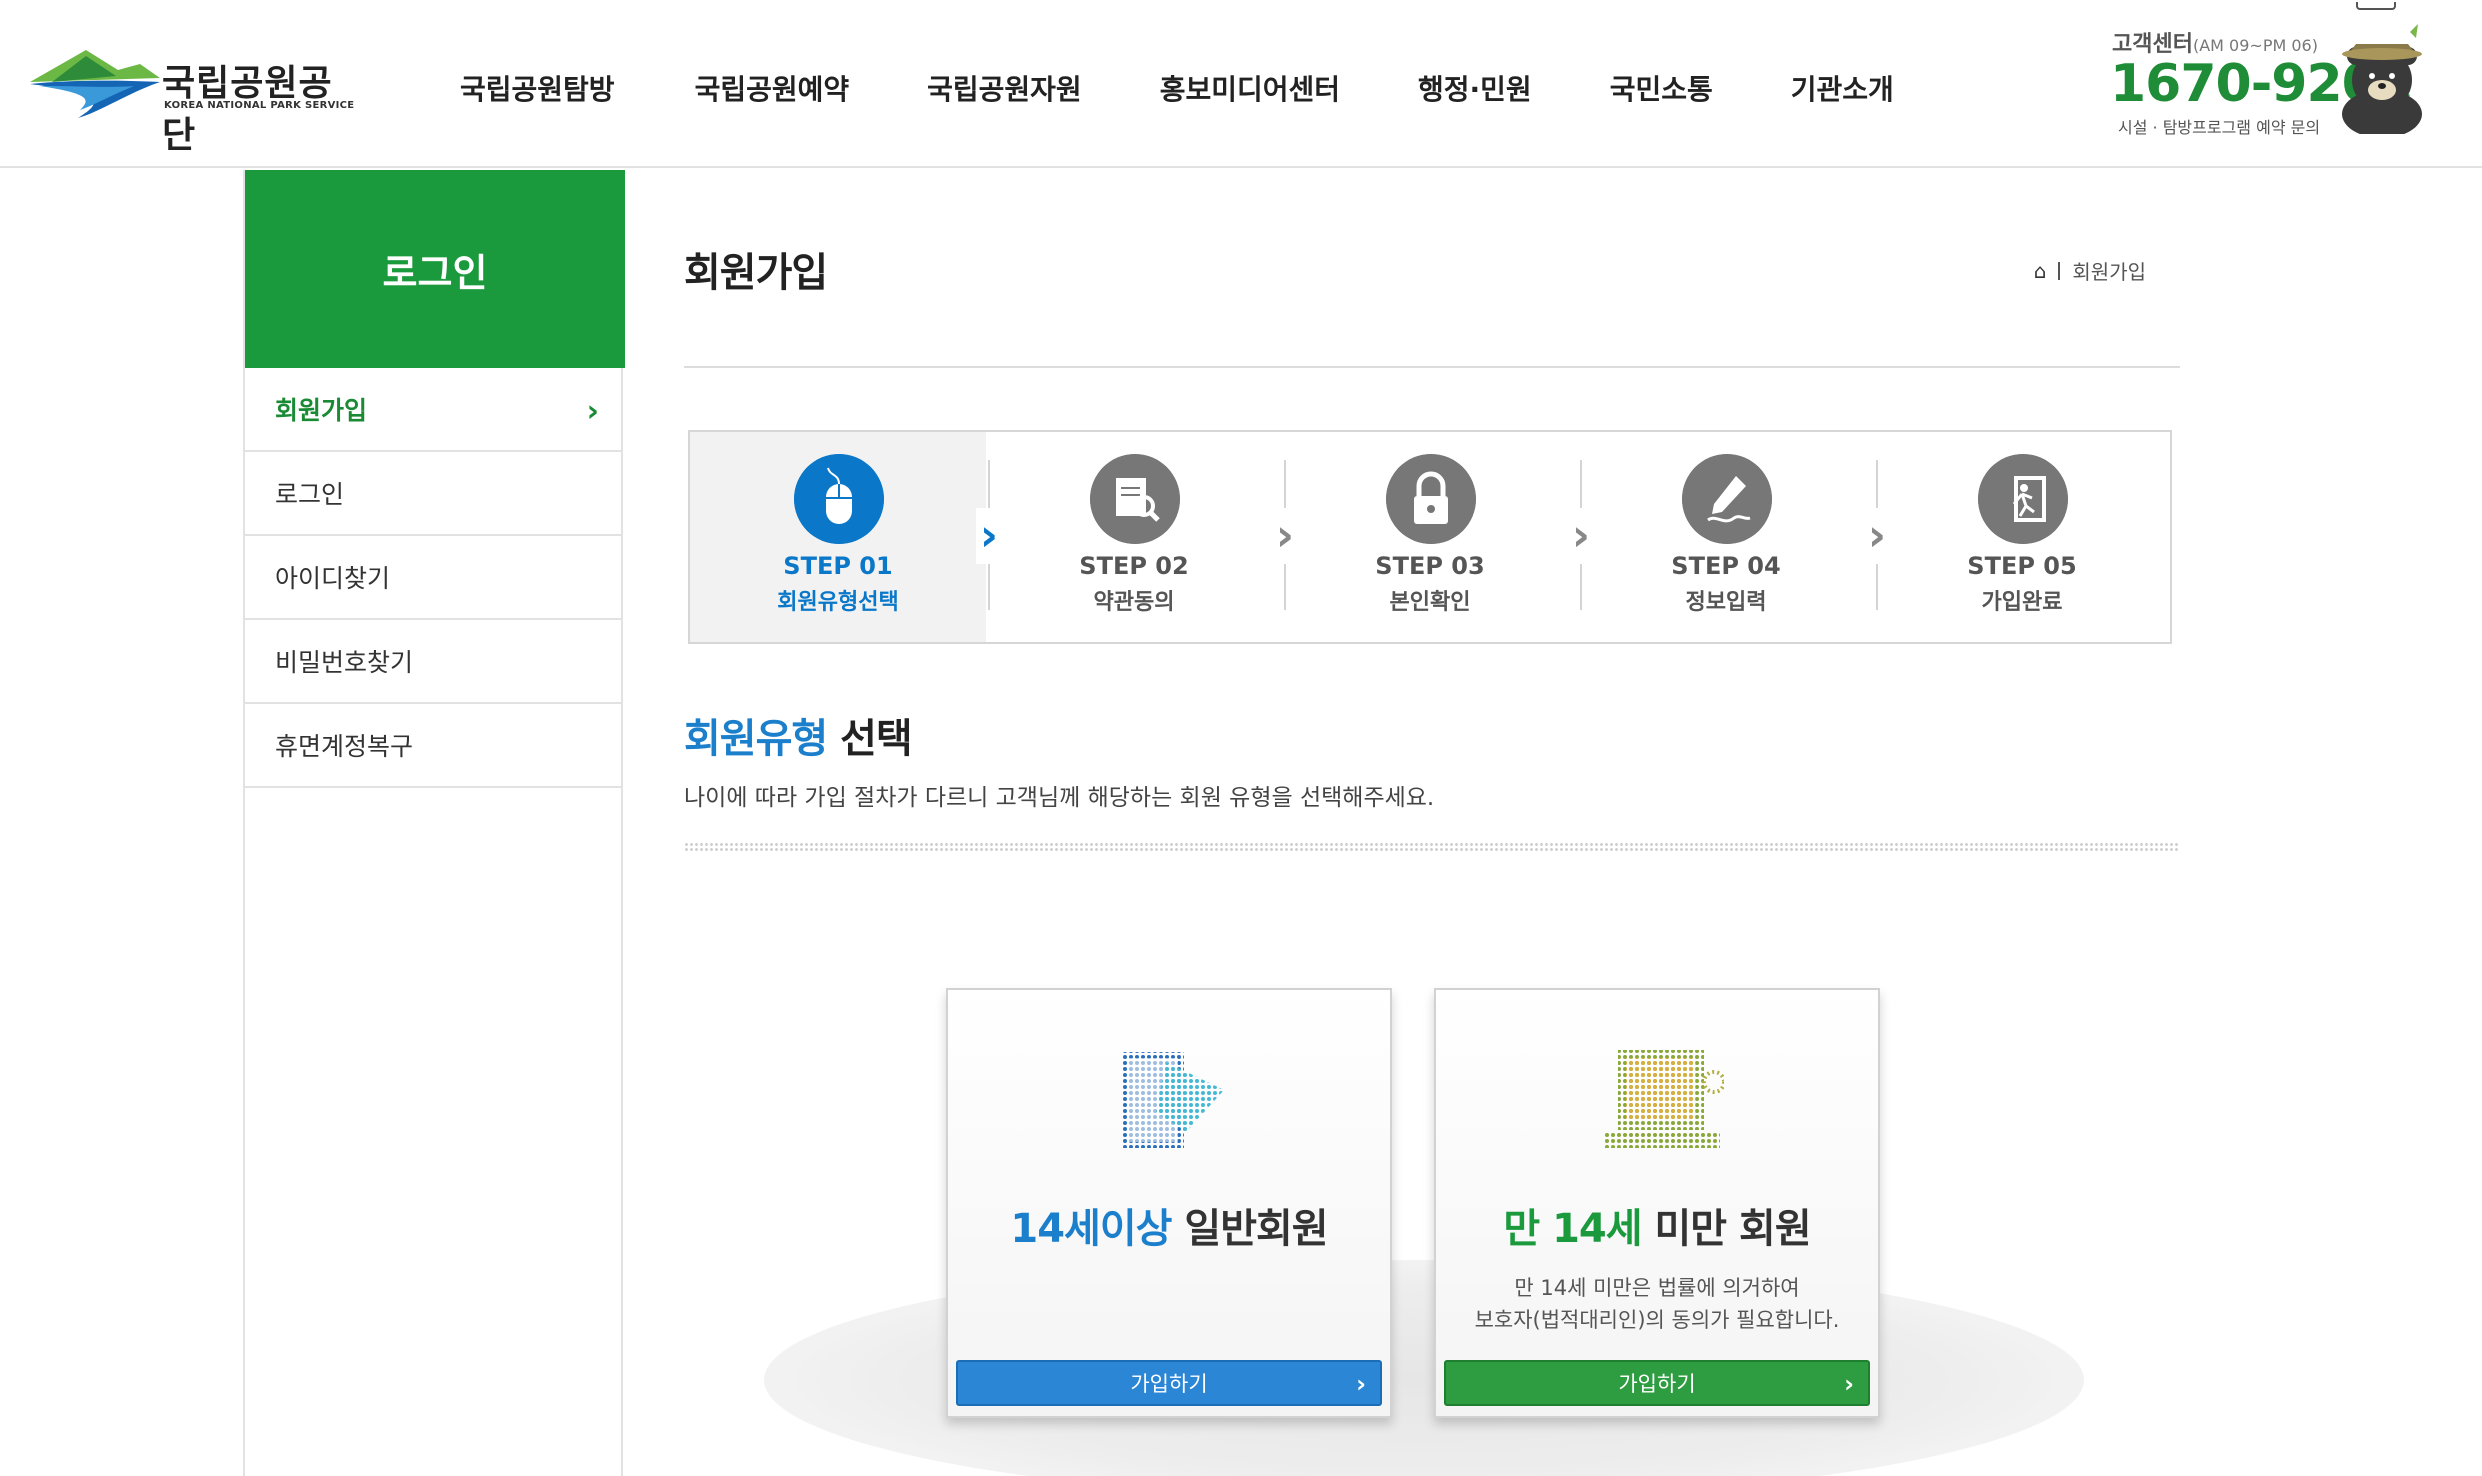 The image size is (2482, 1476). I want to click on member-type-card-general: 14세이상 일반회원 가입하기 ›, so click(1169, 1203).